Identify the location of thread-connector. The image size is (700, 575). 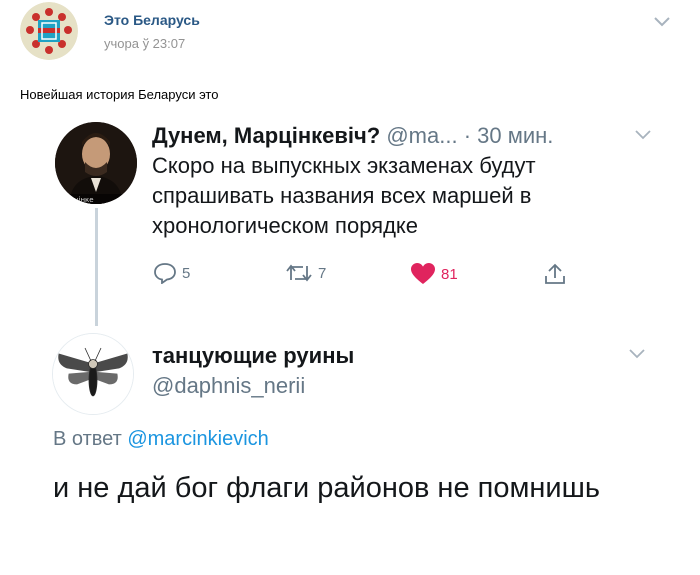
(96, 267).